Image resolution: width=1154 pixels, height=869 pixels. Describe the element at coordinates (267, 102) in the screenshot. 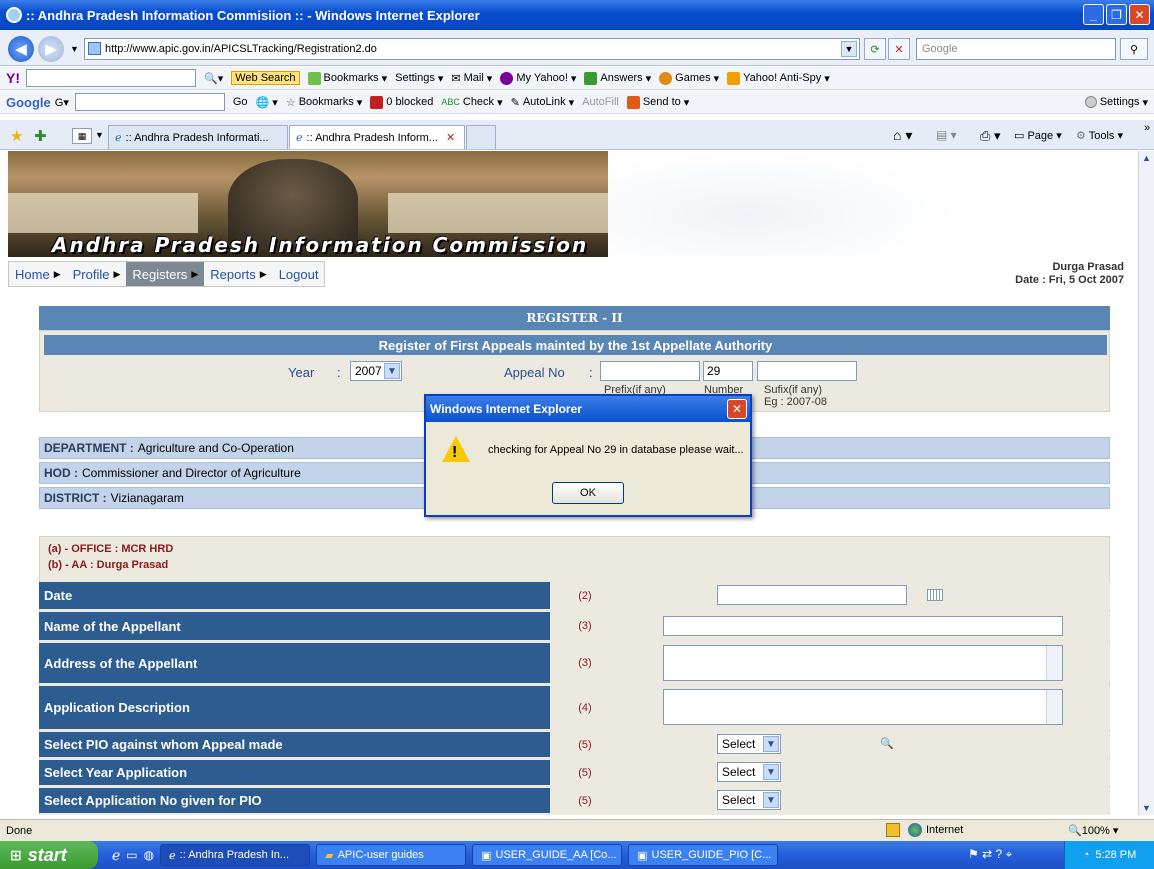

I see `google-extra-icons: 🌐 ▾` at that location.